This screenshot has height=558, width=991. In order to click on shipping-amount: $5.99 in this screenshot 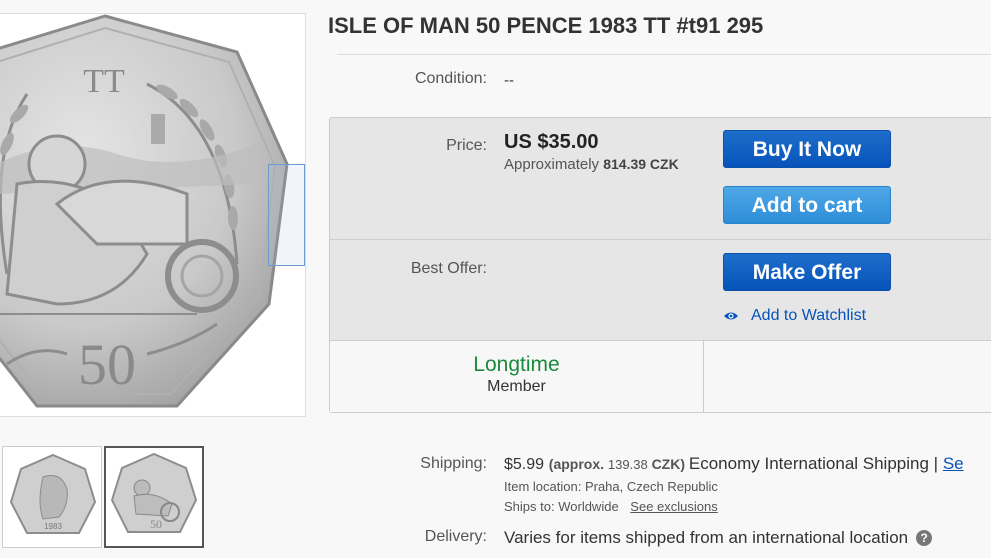, I will do `click(524, 464)`.